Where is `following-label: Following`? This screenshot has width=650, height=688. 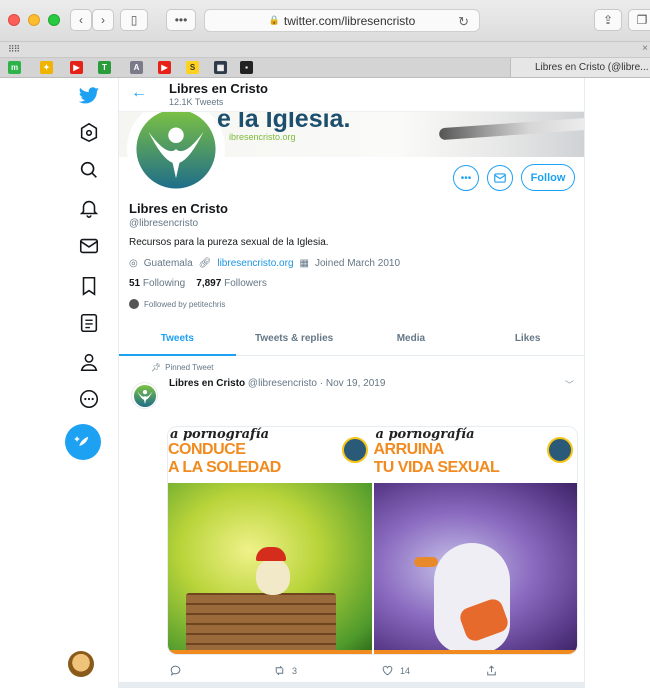 following-label: Following is located at coordinates (164, 283).